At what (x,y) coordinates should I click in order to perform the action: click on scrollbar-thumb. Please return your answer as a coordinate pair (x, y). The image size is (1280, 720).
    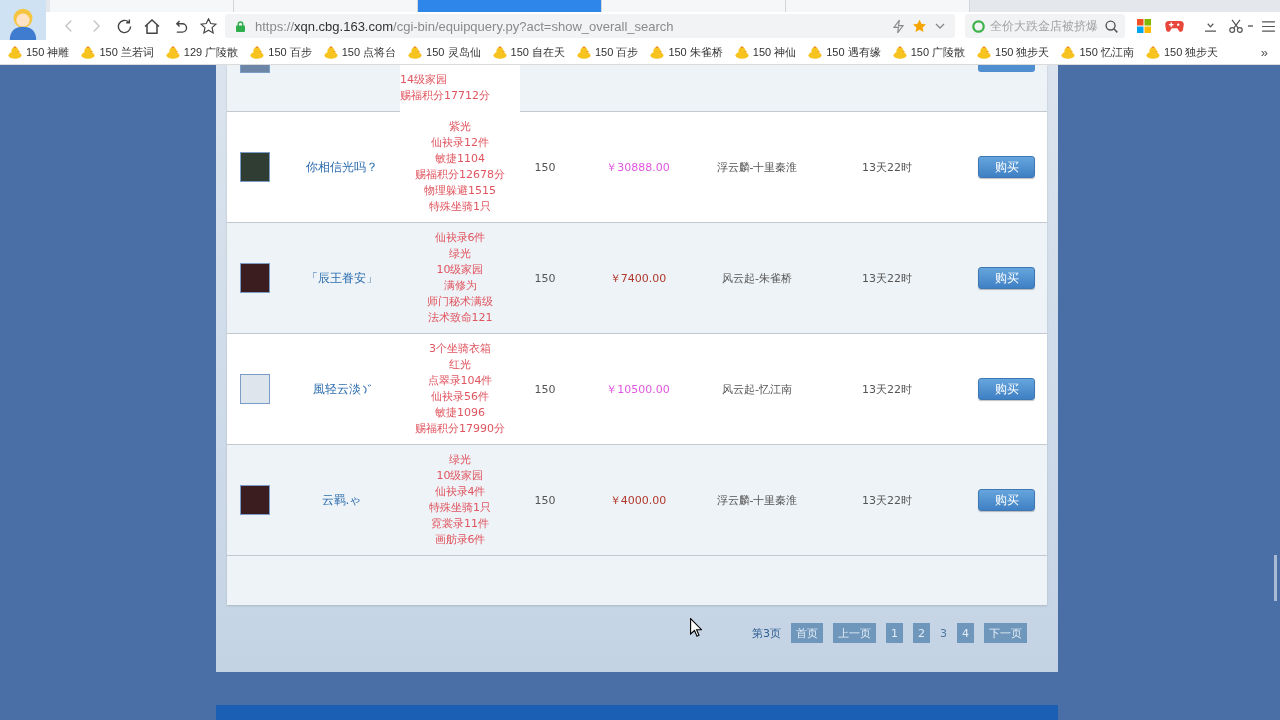
    Looking at the image, I should click on (1275, 578).